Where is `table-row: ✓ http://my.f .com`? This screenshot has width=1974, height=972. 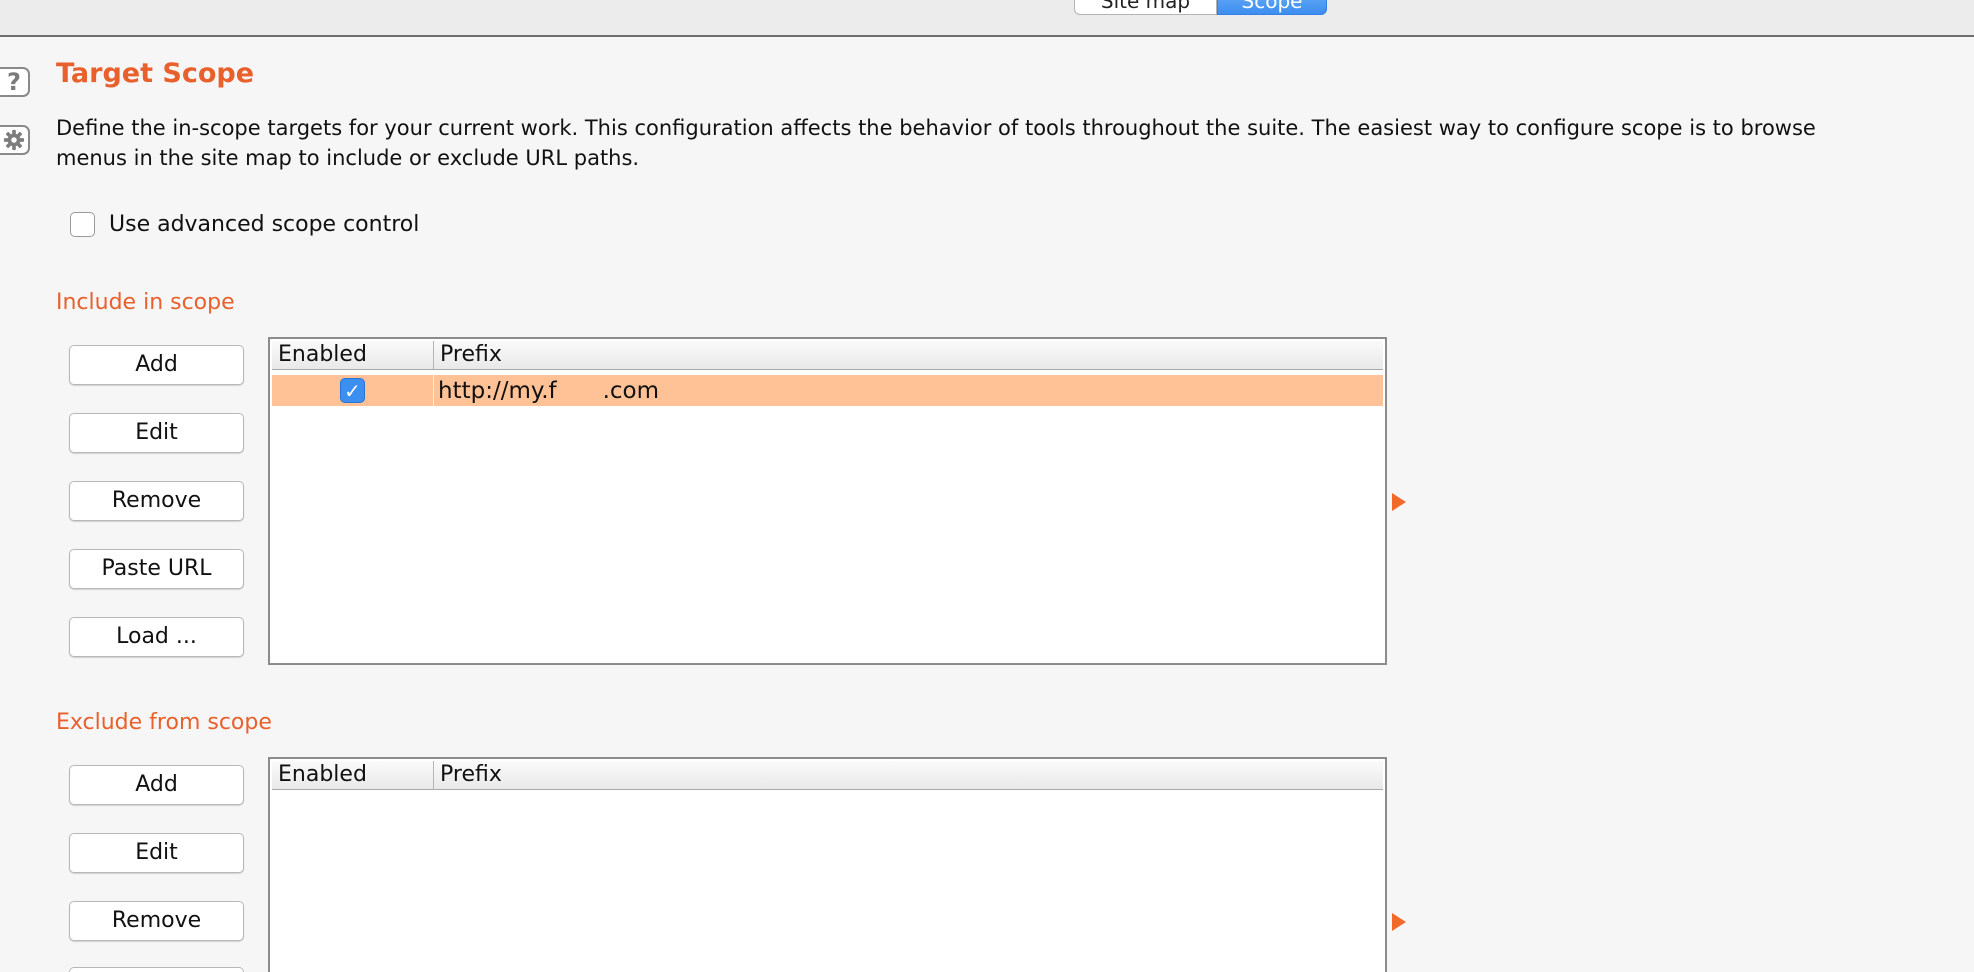 table-row: ✓ http://my.f .com is located at coordinates (827, 390).